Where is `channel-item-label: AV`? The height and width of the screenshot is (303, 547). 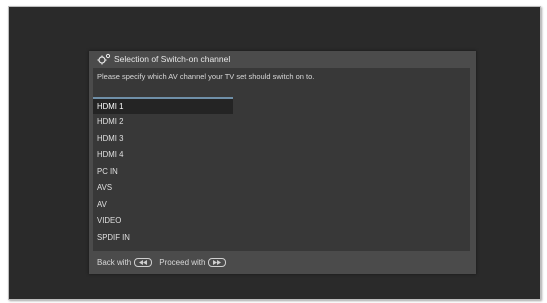 channel-item-label: AV is located at coordinates (102, 204).